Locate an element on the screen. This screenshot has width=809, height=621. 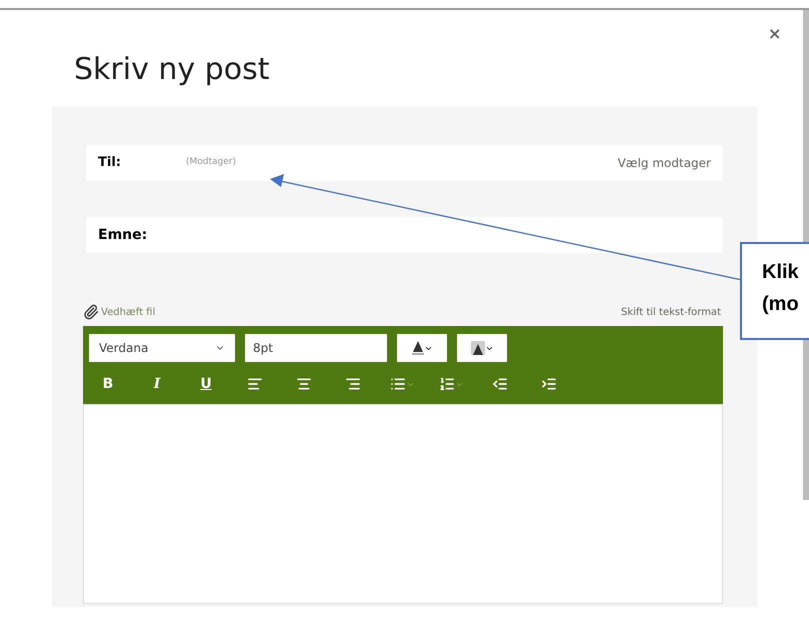
subject-label: Emne: is located at coordinates (123, 235).